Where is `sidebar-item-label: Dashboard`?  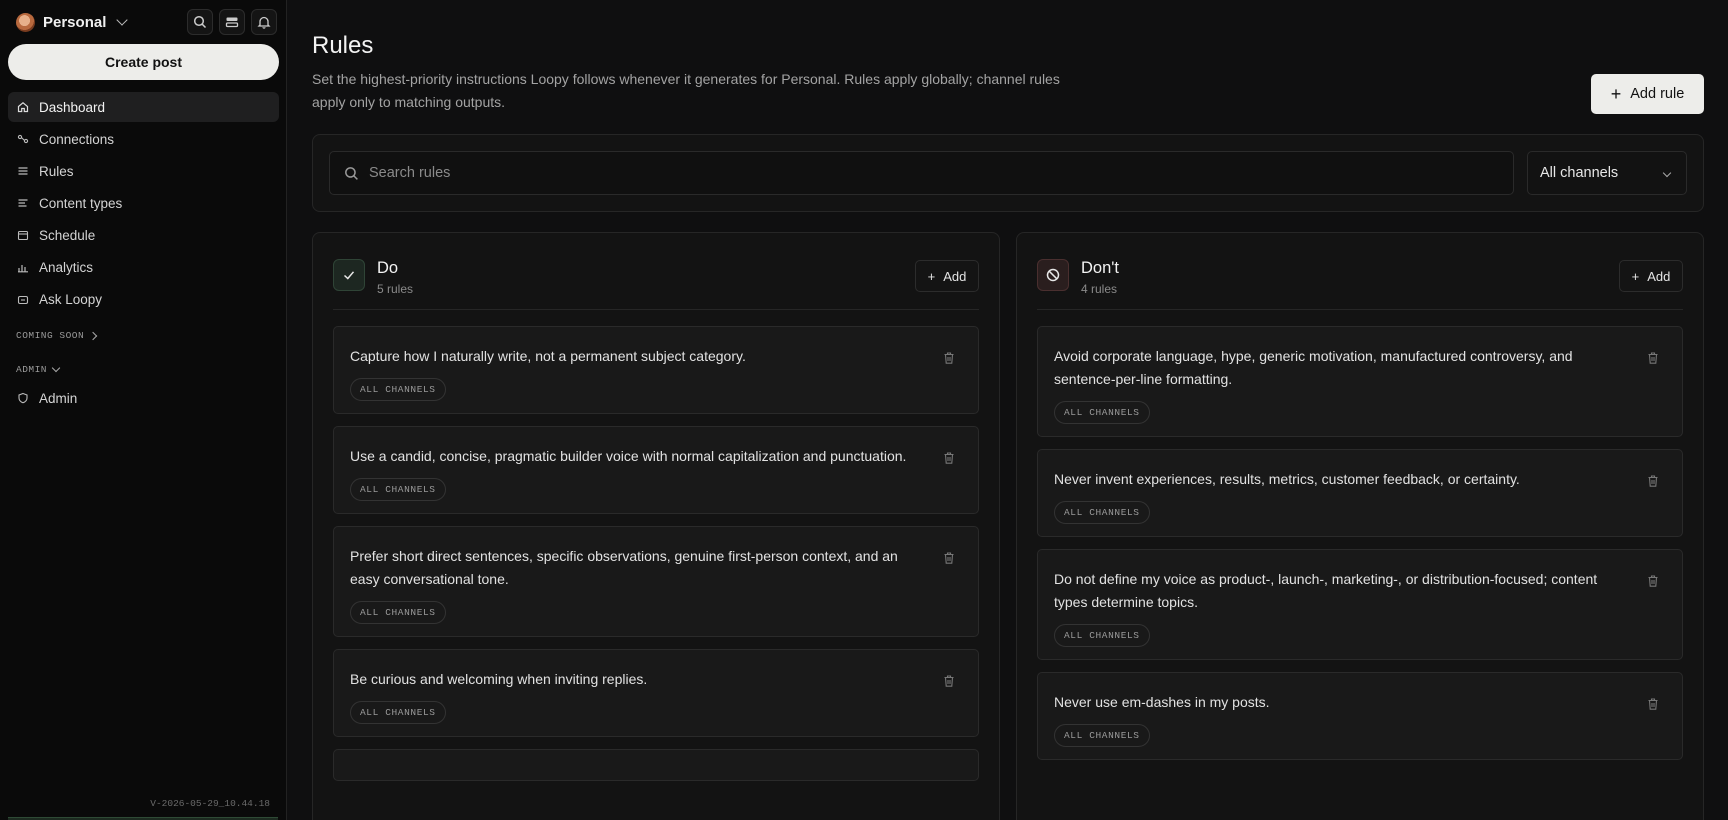 sidebar-item-label: Dashboard is located at coordinates (72, 107).